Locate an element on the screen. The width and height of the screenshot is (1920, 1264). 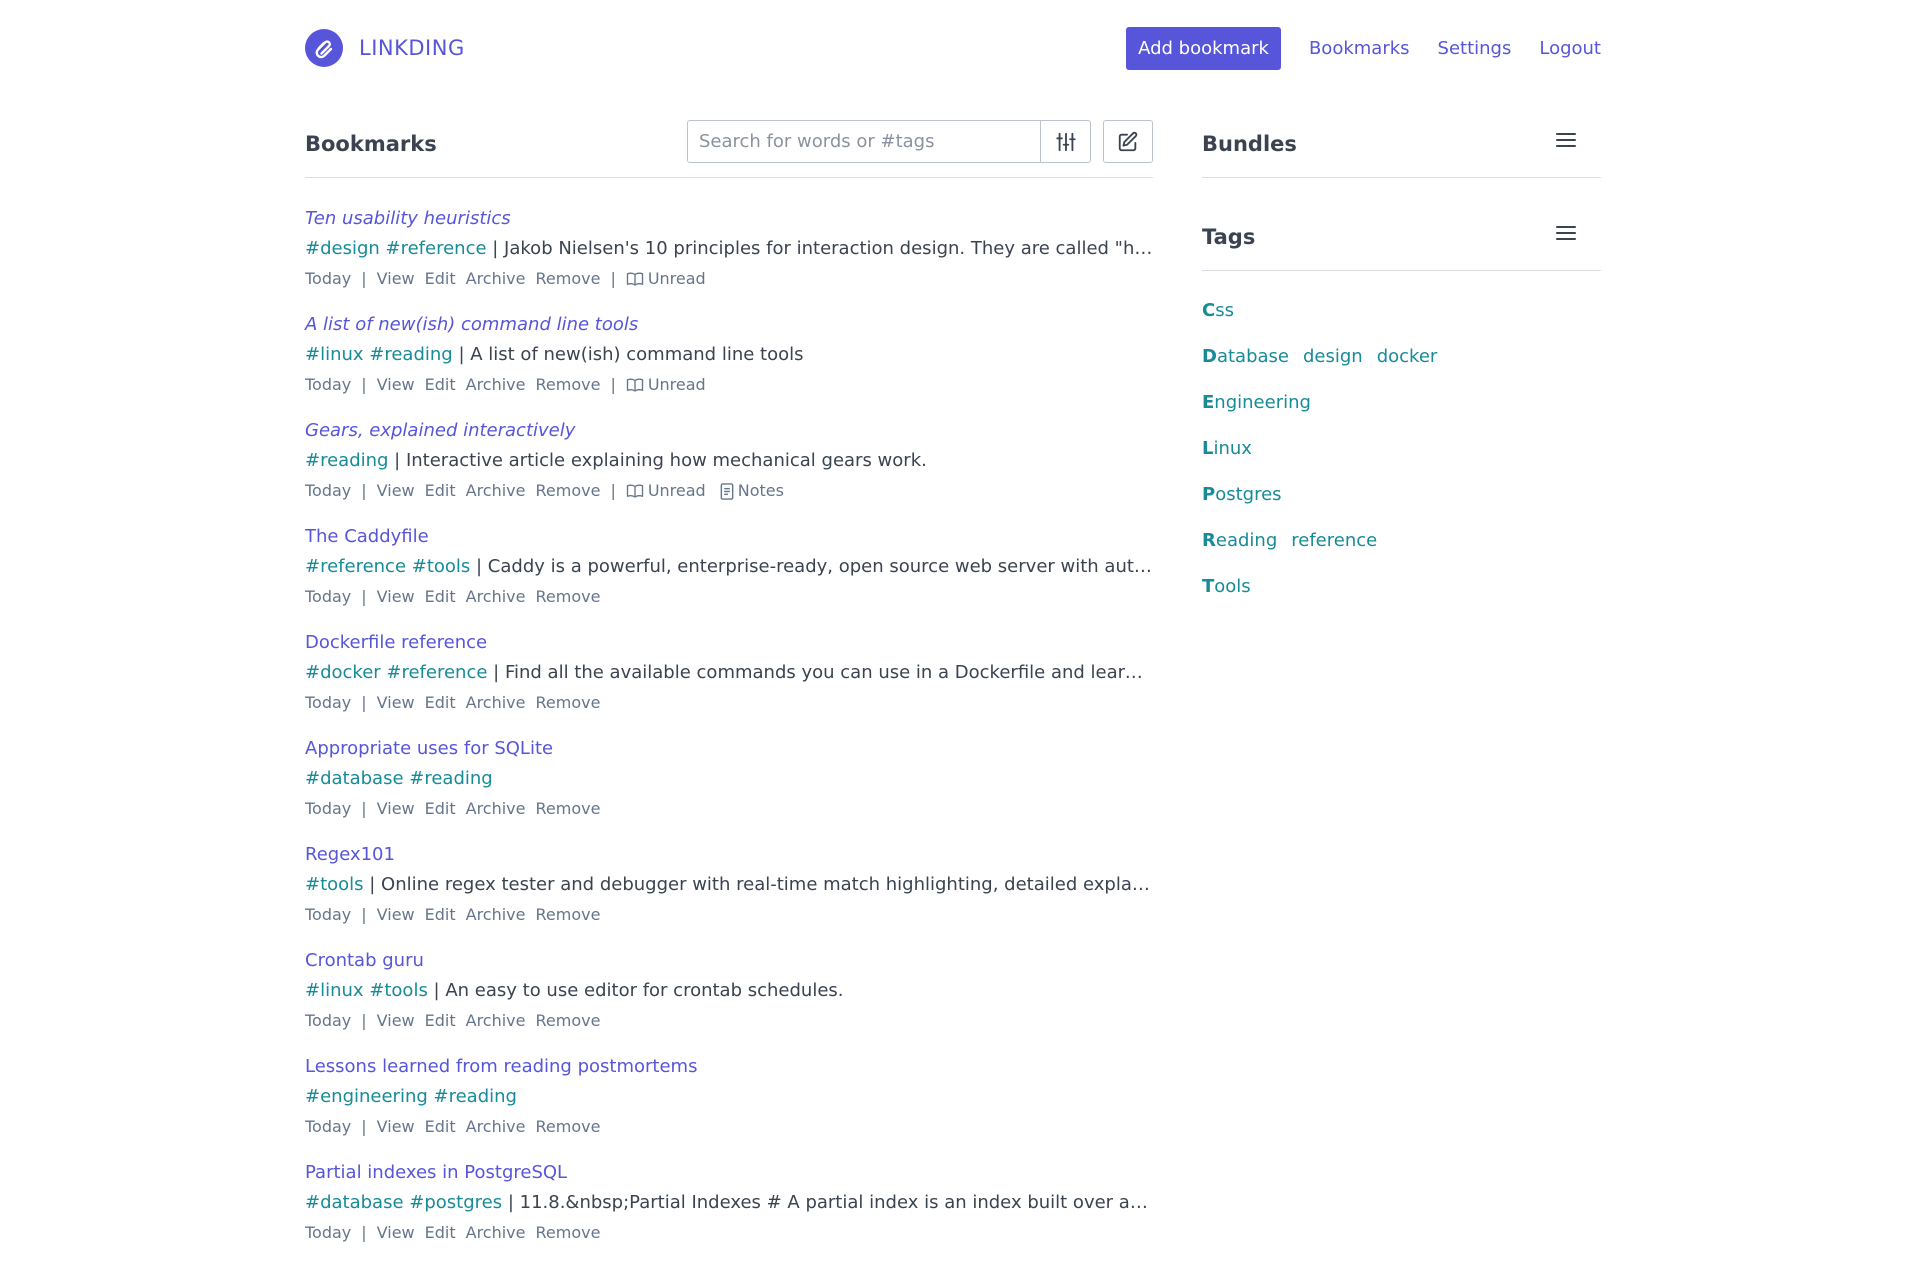
bookmark-title-link: Lessons learned from reading postmortems is located at coordinates (729, 1067).